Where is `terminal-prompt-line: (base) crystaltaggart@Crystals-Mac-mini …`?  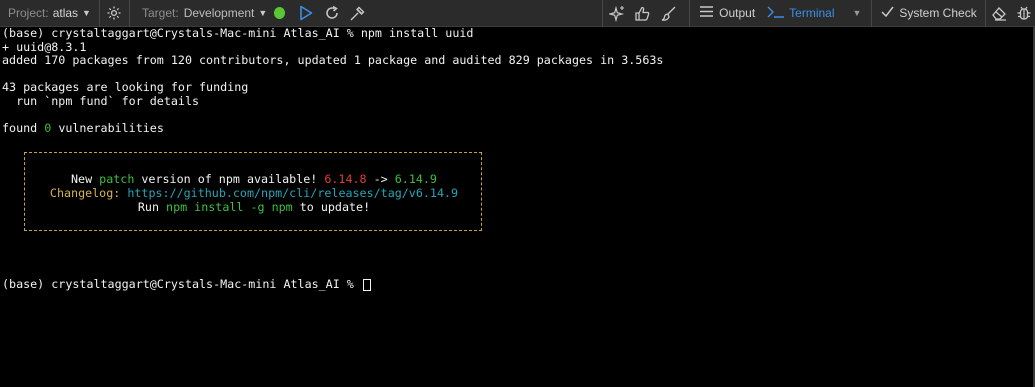 terminal-prompt-line: (base) crystaltaggart@Crystals-Mac-mini … is located at coordinates (186, 284).